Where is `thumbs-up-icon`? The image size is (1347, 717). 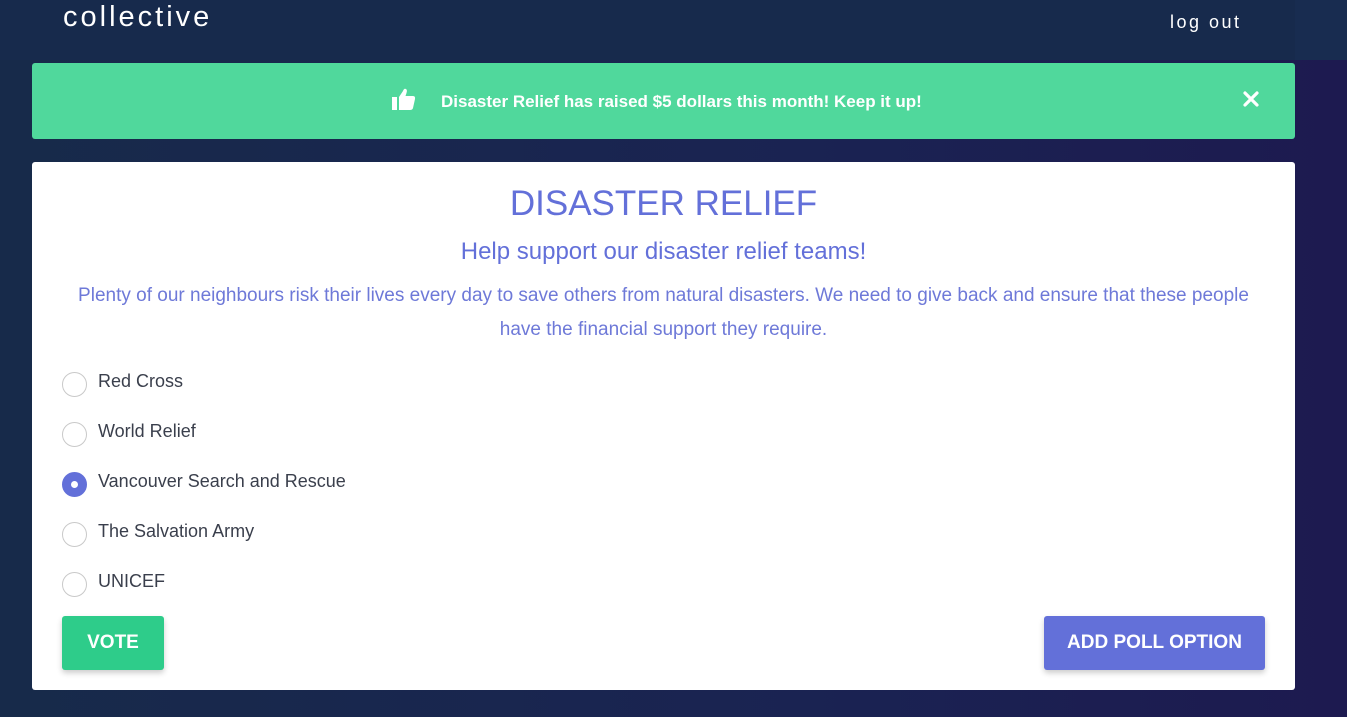
thumbs-up-icon is located at coordinates (404, 99).